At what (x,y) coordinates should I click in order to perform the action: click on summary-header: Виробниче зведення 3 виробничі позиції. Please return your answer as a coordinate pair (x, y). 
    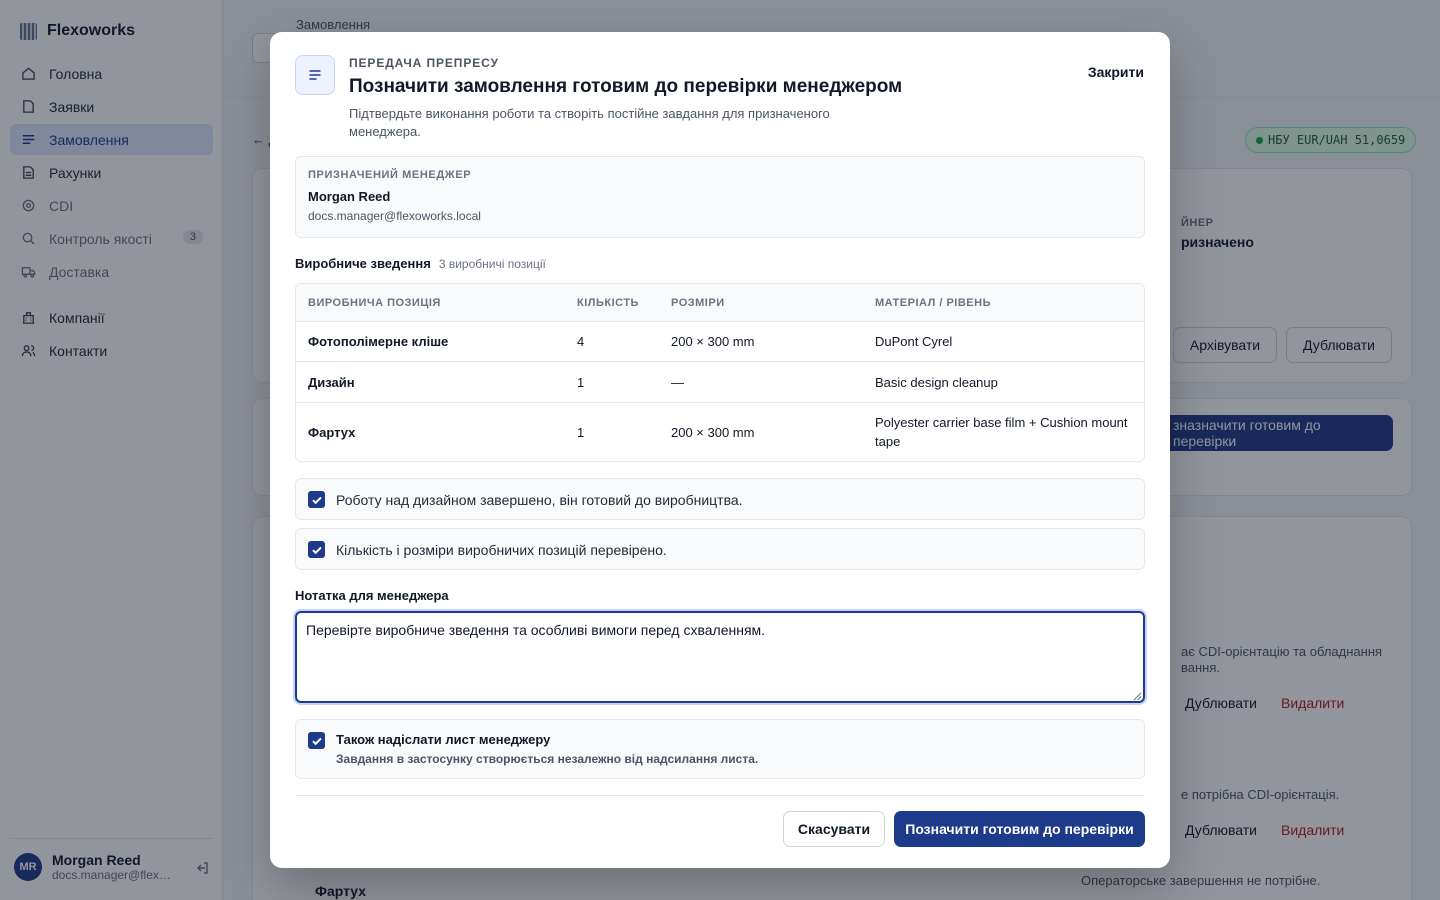
    Looking at the image, I should click on (420, 263).